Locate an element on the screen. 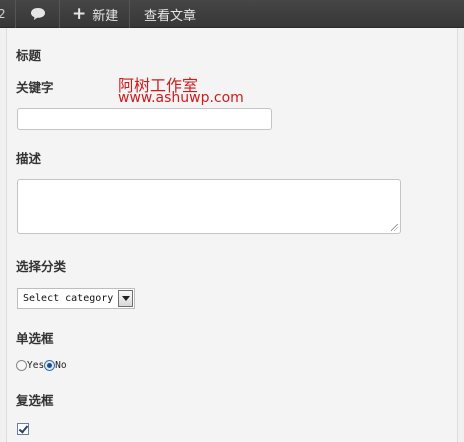 The image size is (464, 442). keywords-label: 关键字 is located at coordinates (35, 87).